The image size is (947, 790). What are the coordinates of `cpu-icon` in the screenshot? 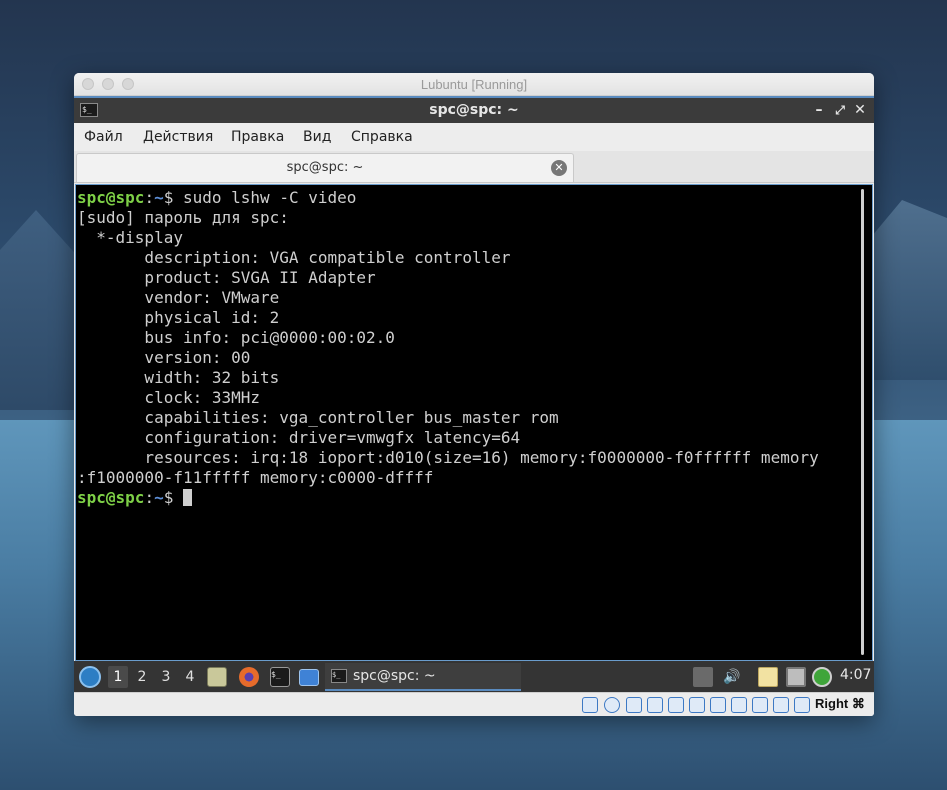 It's located at (760, 705).